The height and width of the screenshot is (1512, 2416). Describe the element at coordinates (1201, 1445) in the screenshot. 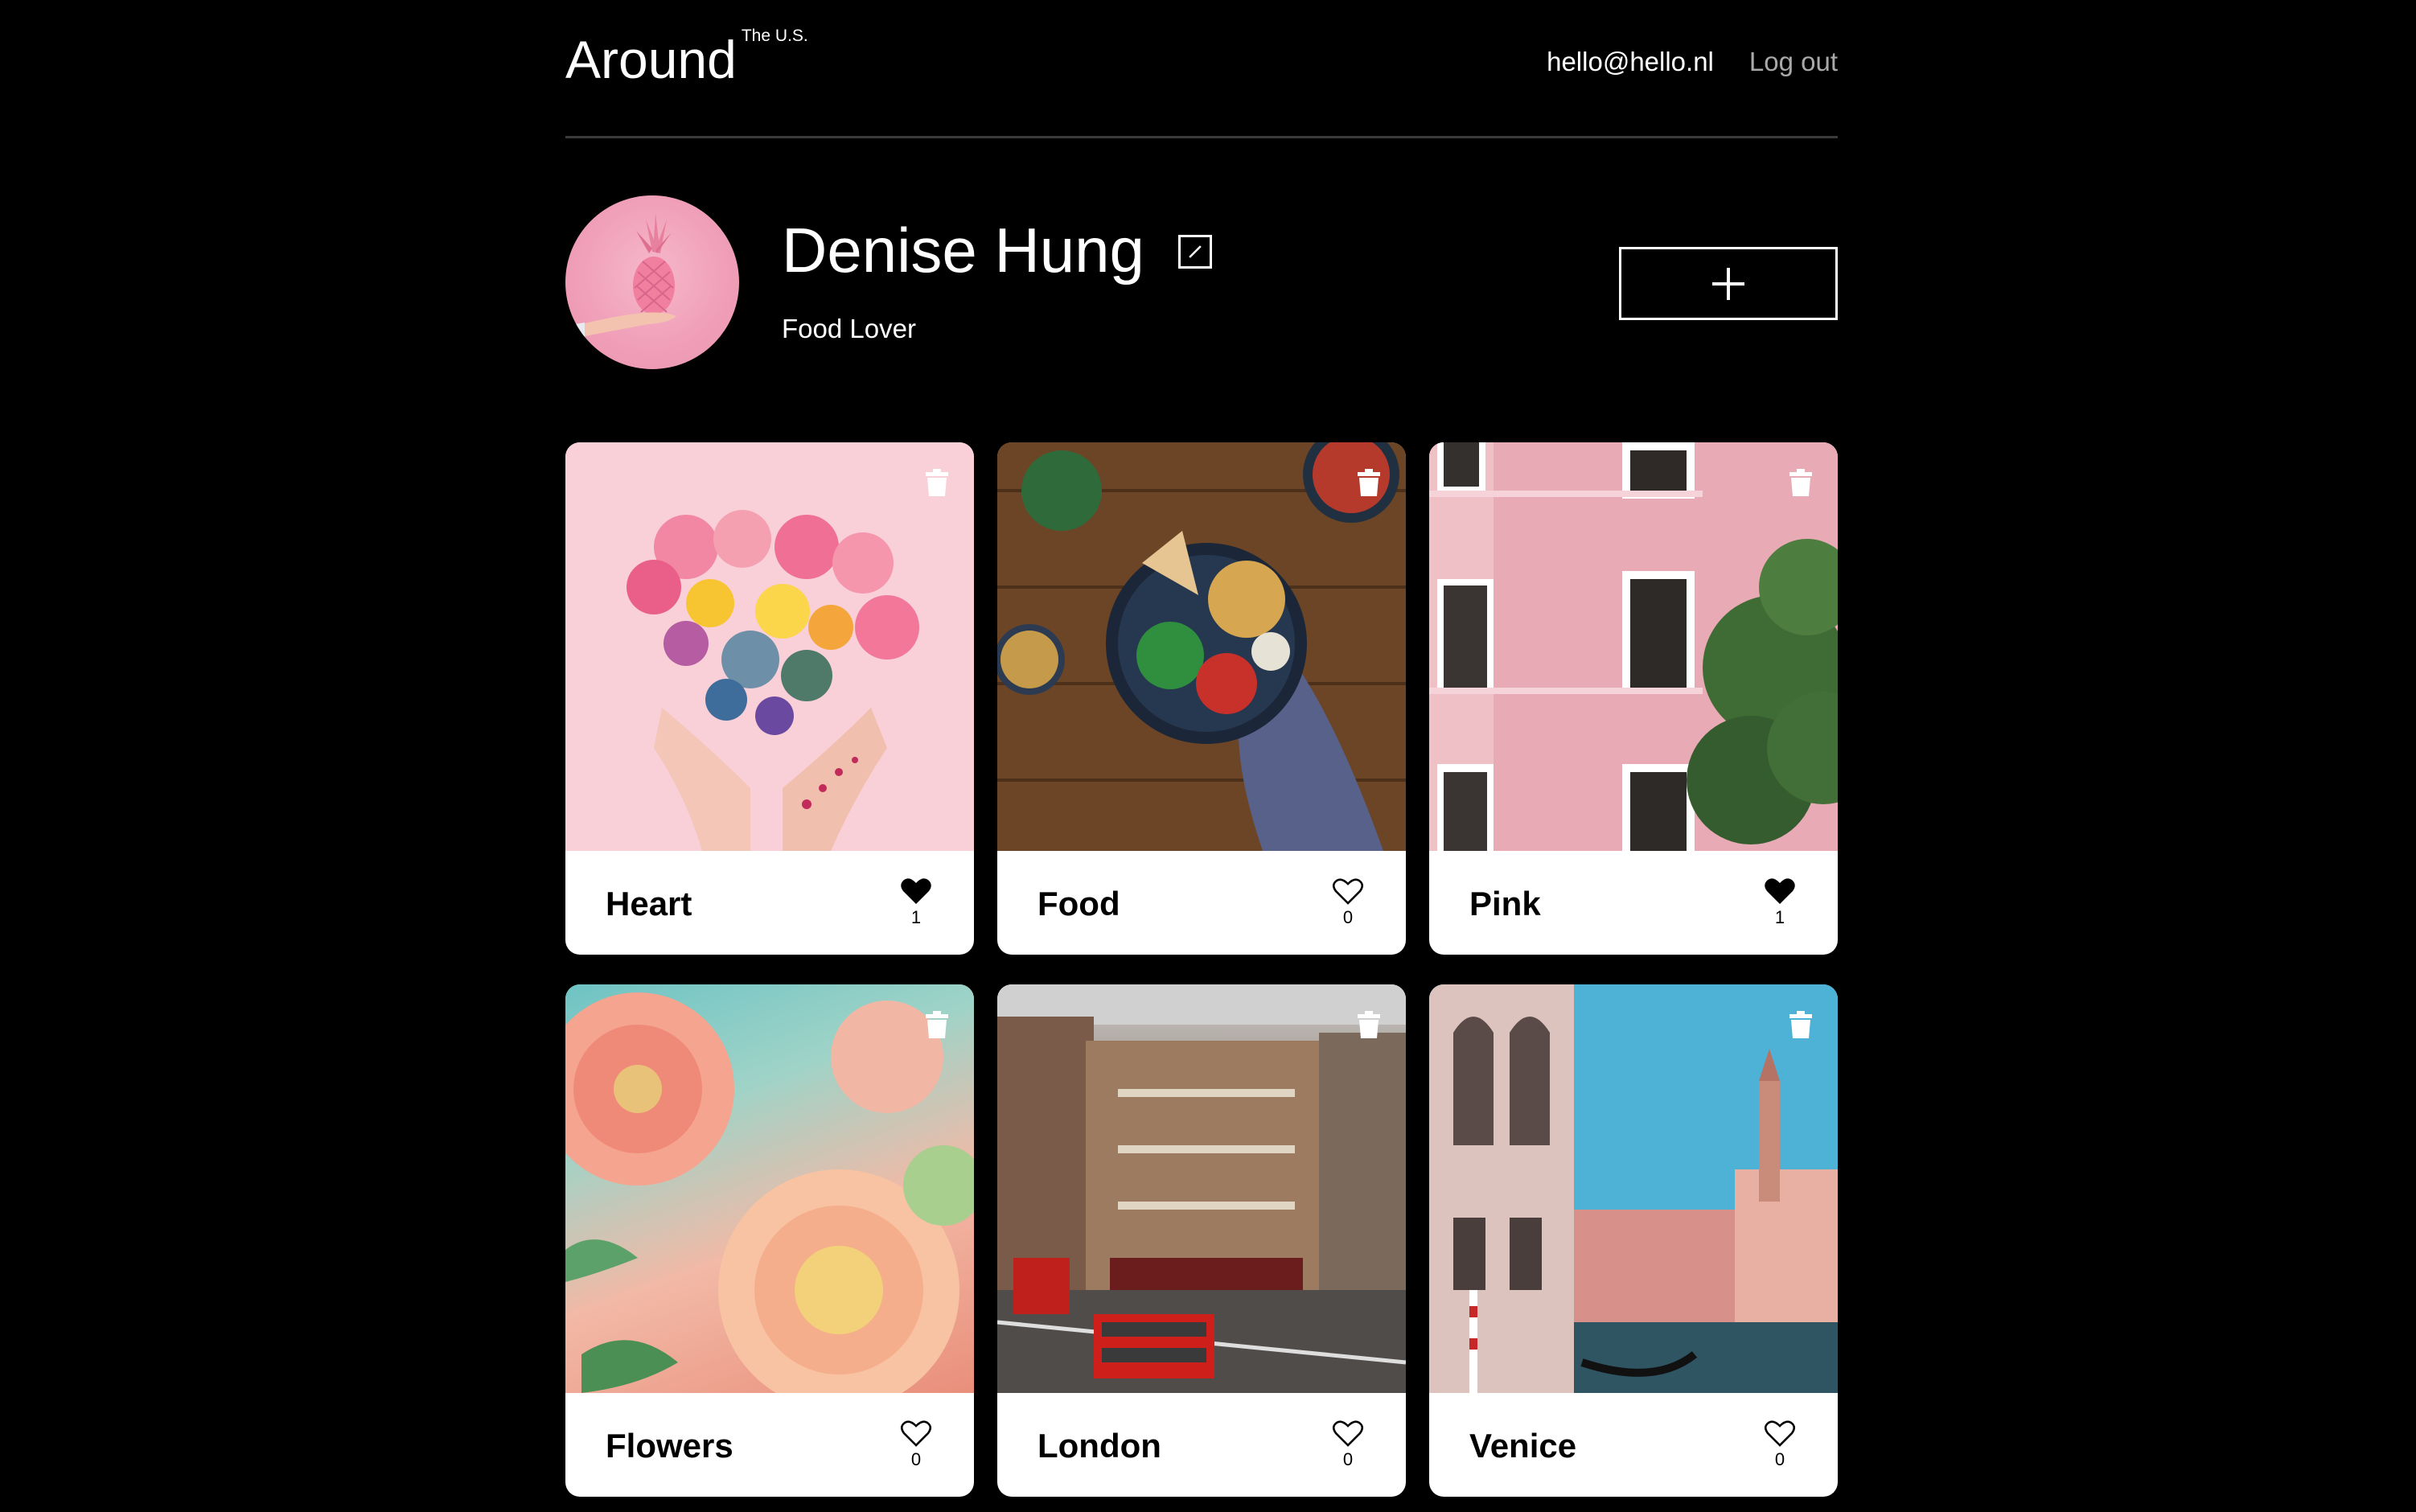

I see `card-footer: London 0` at that location.